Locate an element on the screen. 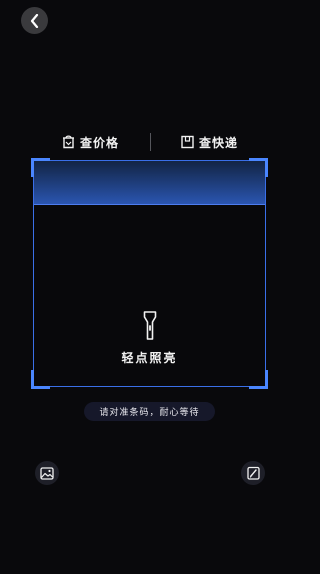 This screenshot has height=574, width=320. frame-corner-top-right is located at coordinates (258, 167).